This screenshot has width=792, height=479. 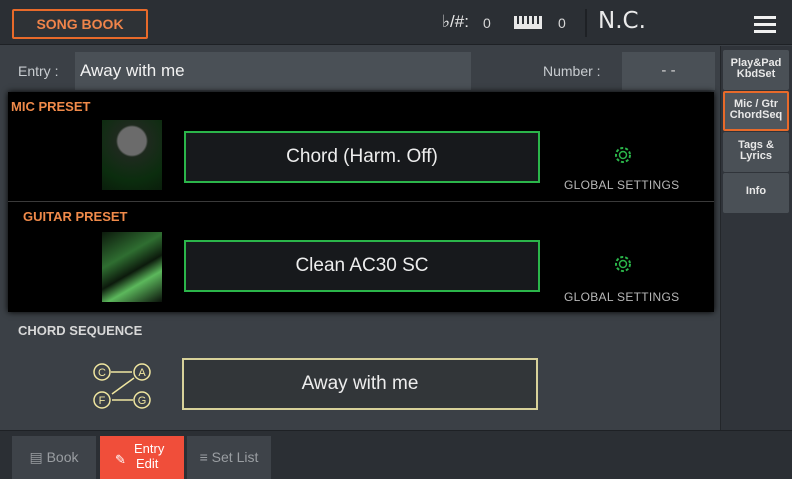 What do you see at coordinates (755, 156) in the screenshot?
I see `tab-label-line2: Lyrics` at bounding box center [755, 156].